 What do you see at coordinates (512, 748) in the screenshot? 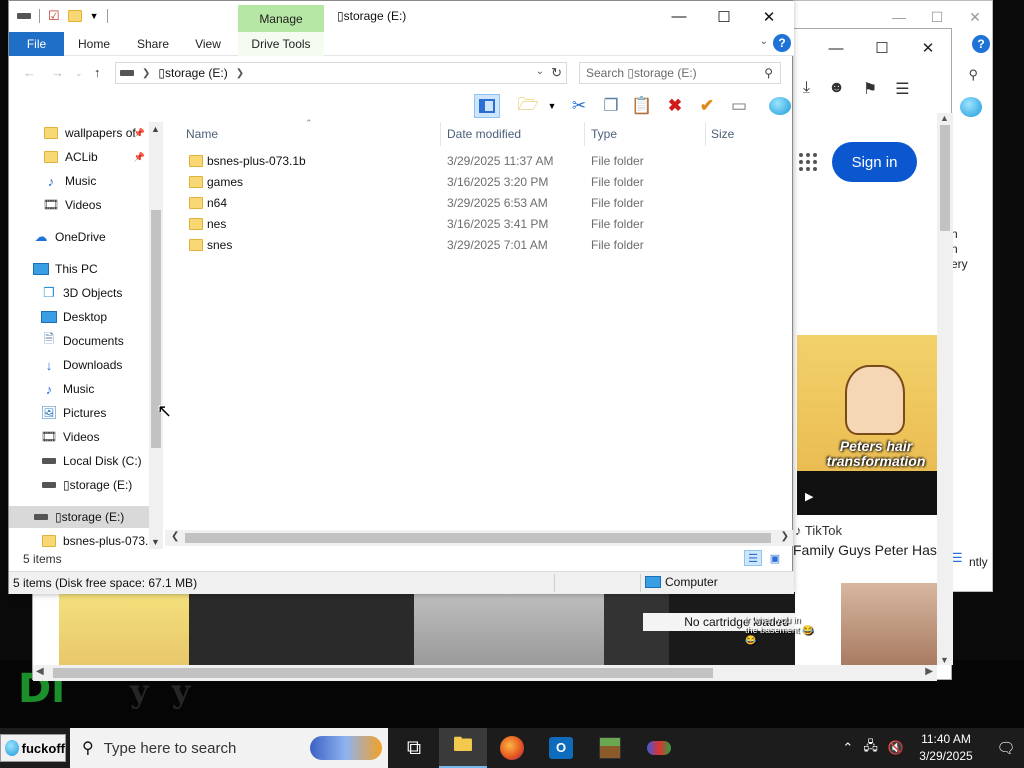
I see `firefox-icon` at bounding box center [512, 748].